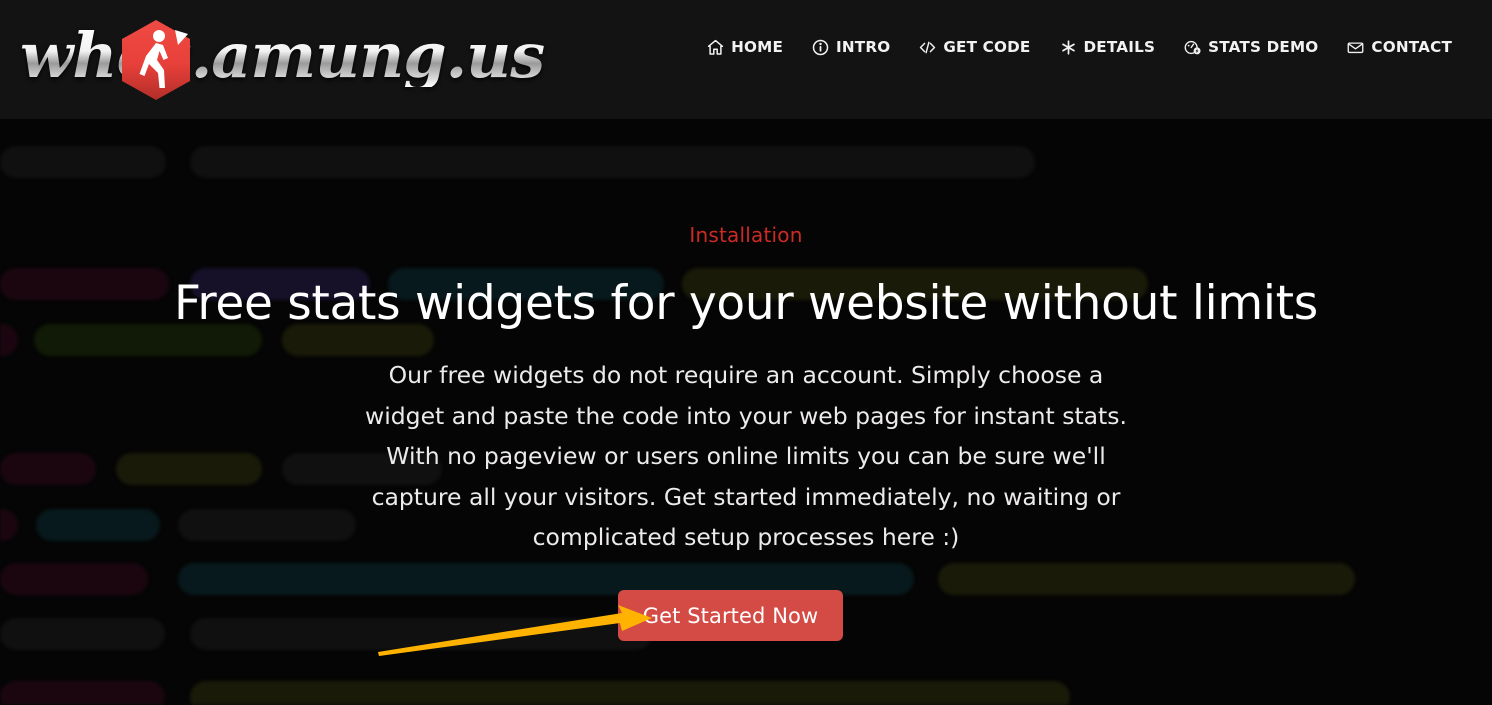 The height and width of the screenshot is (705, 1492). Describe the element at coordinates (757, 47) in the screenshot. I see `nav-label: HOME` at that location.